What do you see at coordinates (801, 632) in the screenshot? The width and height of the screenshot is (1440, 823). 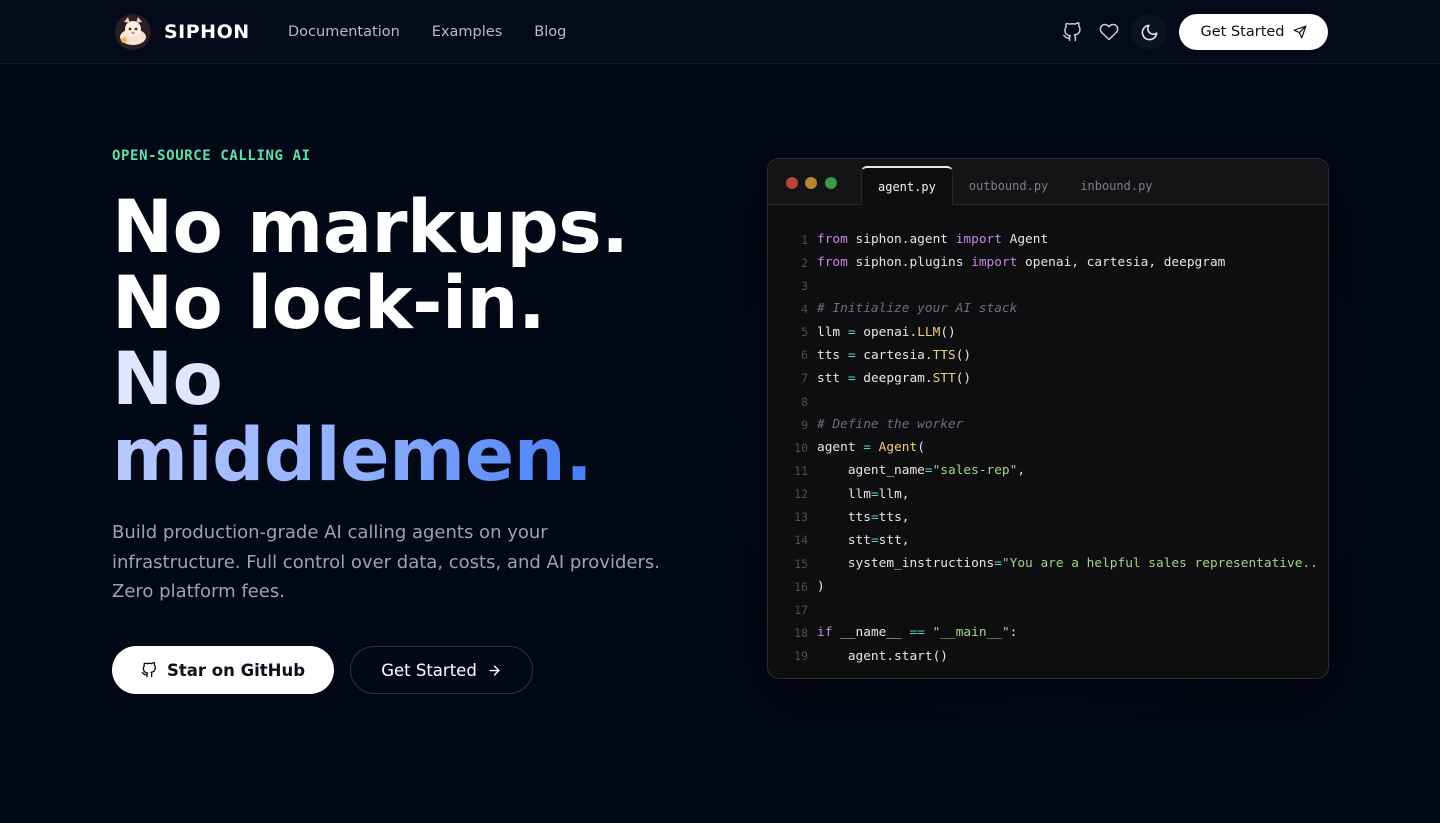 I see `line-number: 18` at bounding box center [801, 632].